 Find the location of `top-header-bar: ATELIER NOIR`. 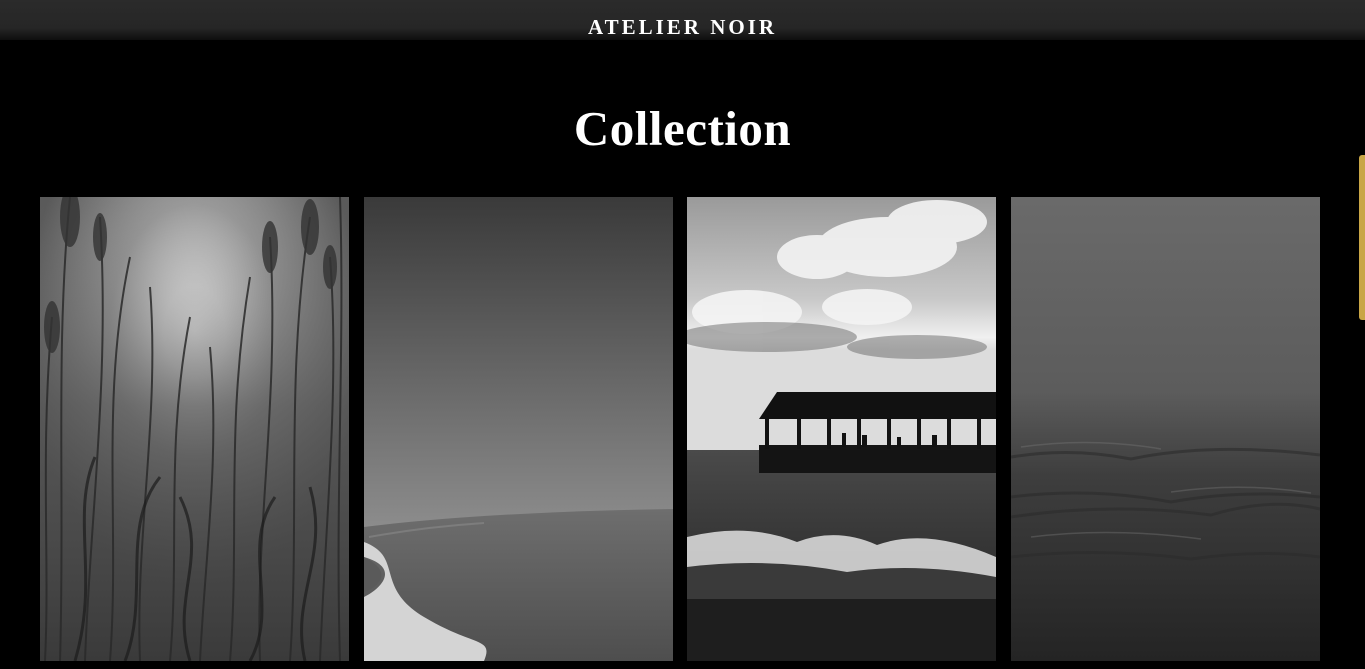

top-header-bar: ATELIER NOIR is located at coordinates (682, 20).